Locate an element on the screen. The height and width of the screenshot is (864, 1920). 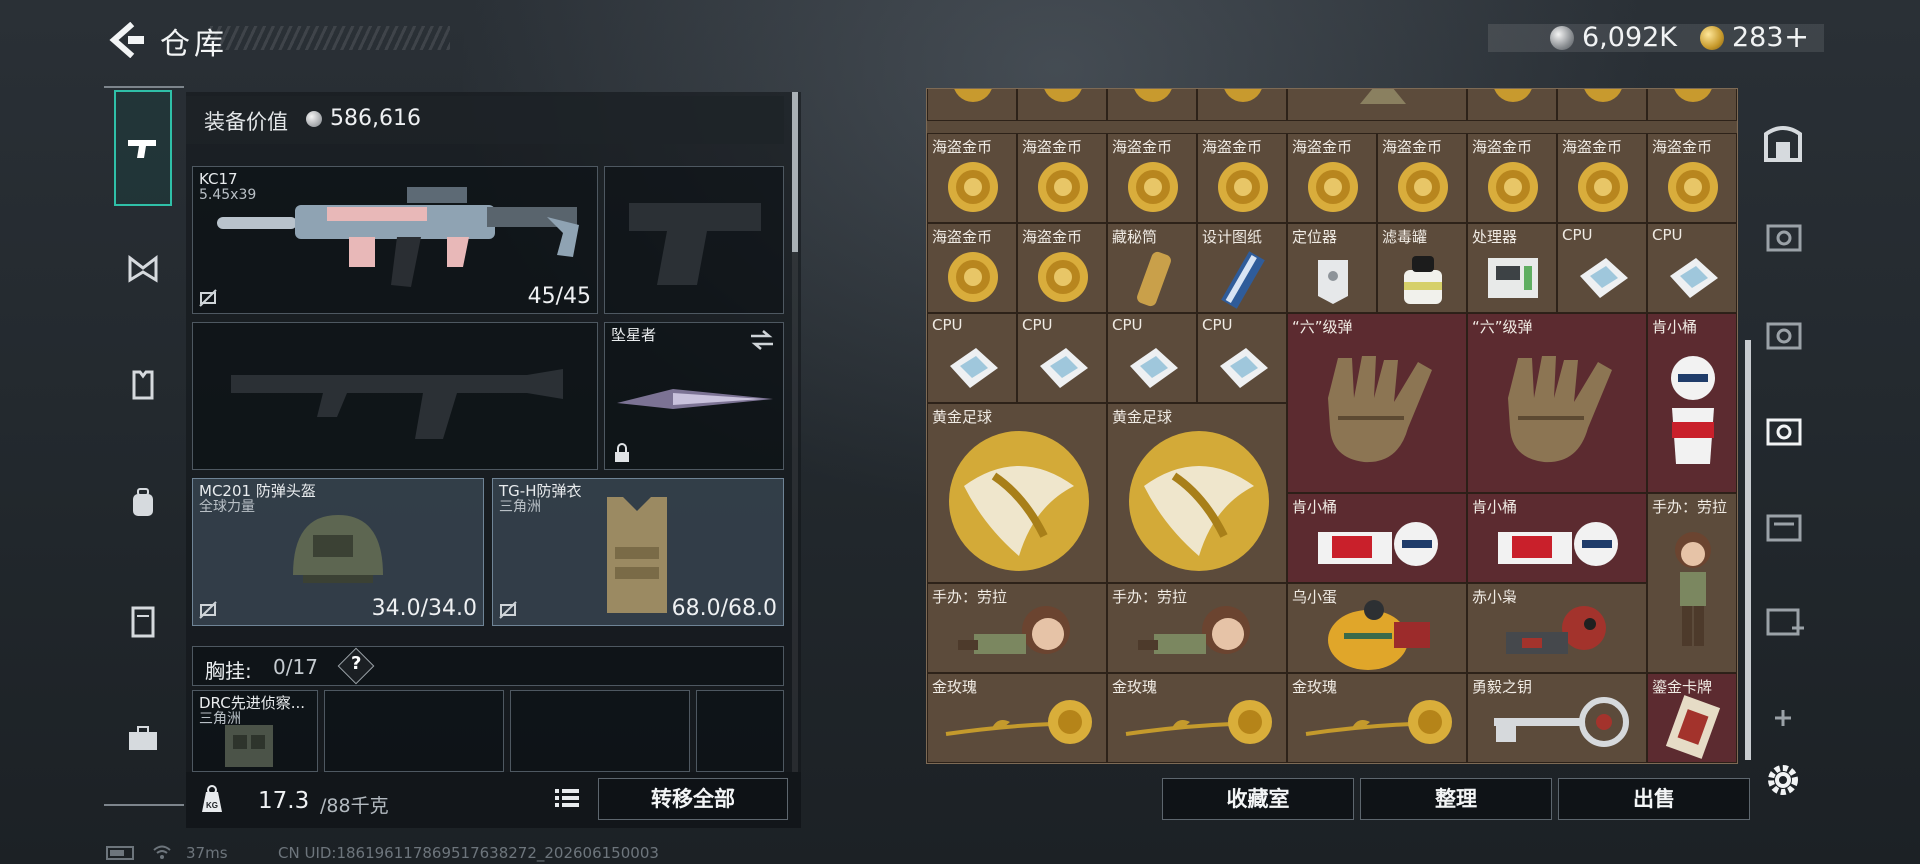
storage-ii-add-icon is located at coordinates (1783, 620).